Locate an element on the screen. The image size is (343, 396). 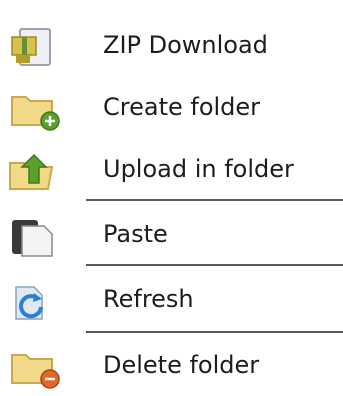
refresh-icon is located at coordinates (35, 302).